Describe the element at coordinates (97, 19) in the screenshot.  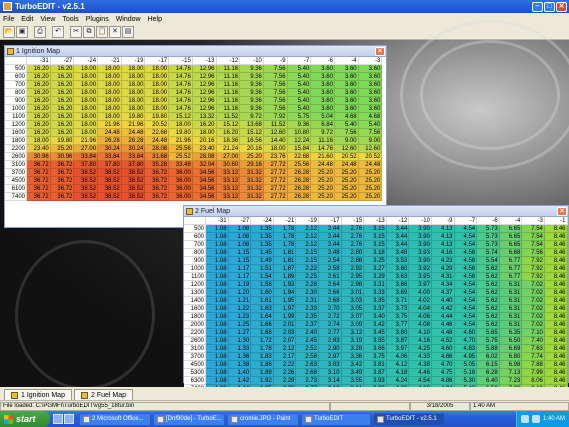
I see `menu-plugins: Plugins` at that location.